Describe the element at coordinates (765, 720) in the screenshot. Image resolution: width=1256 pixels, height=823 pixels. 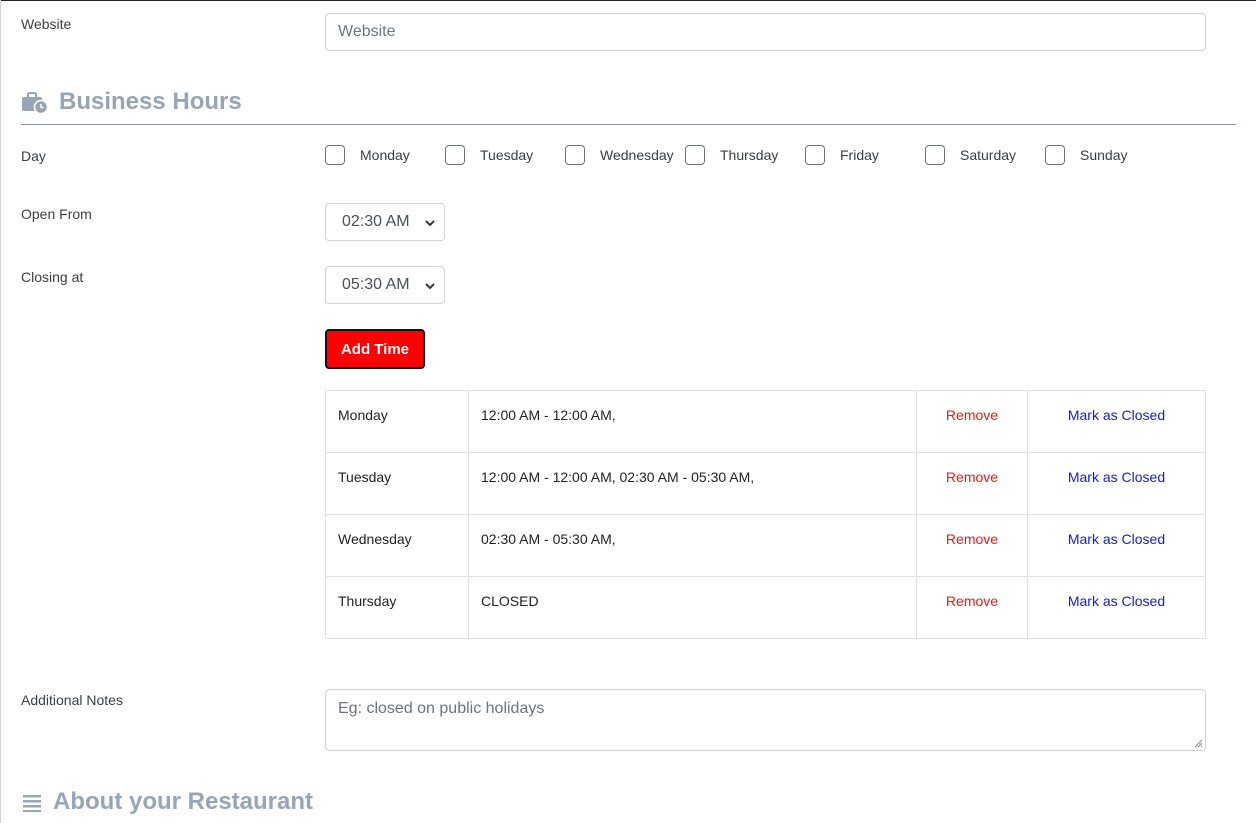
I see `additional-notes-textarea: Eg: closed on public holidays` at that location.